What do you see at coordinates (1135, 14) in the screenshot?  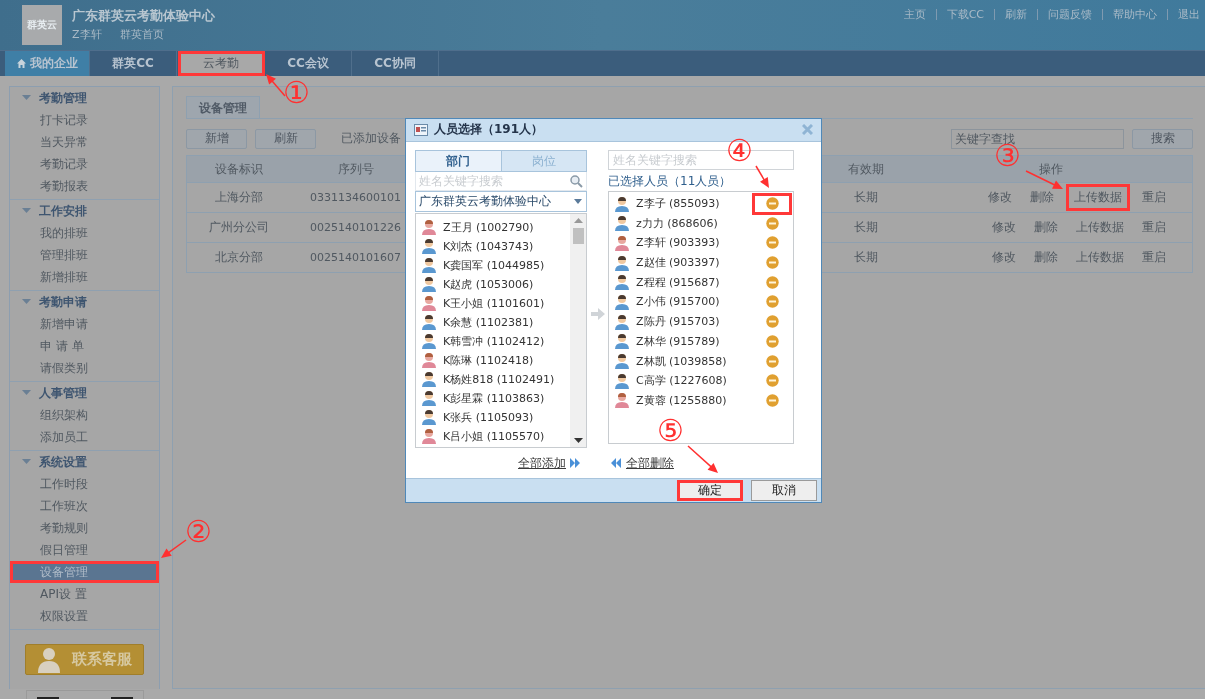 I see `header-link: 帮助中心` at bounding box center [1135, 14].